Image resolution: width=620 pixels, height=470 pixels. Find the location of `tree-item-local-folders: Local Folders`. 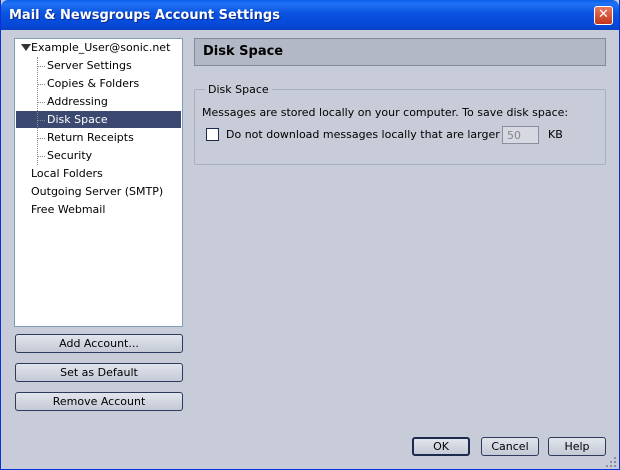

tree-item-local-folders: Local Folders is located at coordinates (67, 173).